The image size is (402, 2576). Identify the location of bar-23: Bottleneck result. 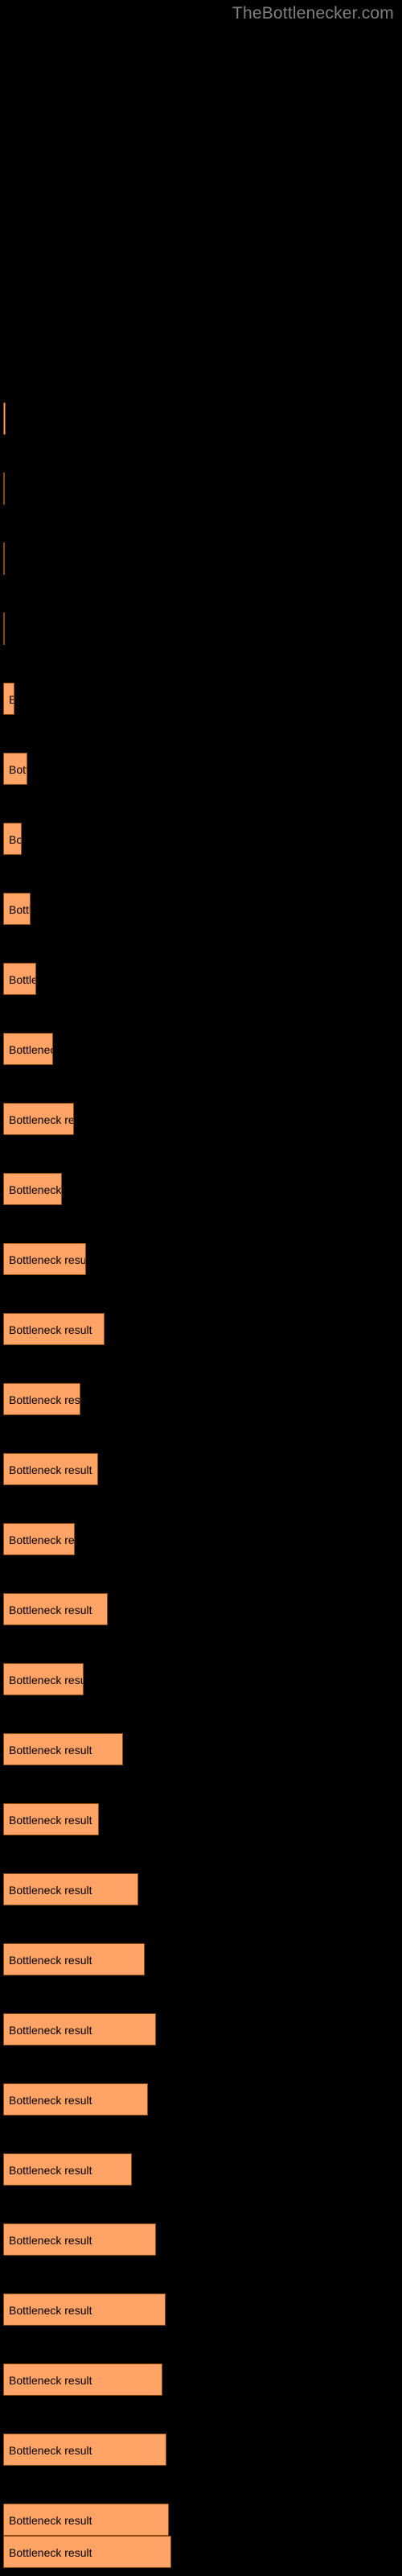
(74, 1959).